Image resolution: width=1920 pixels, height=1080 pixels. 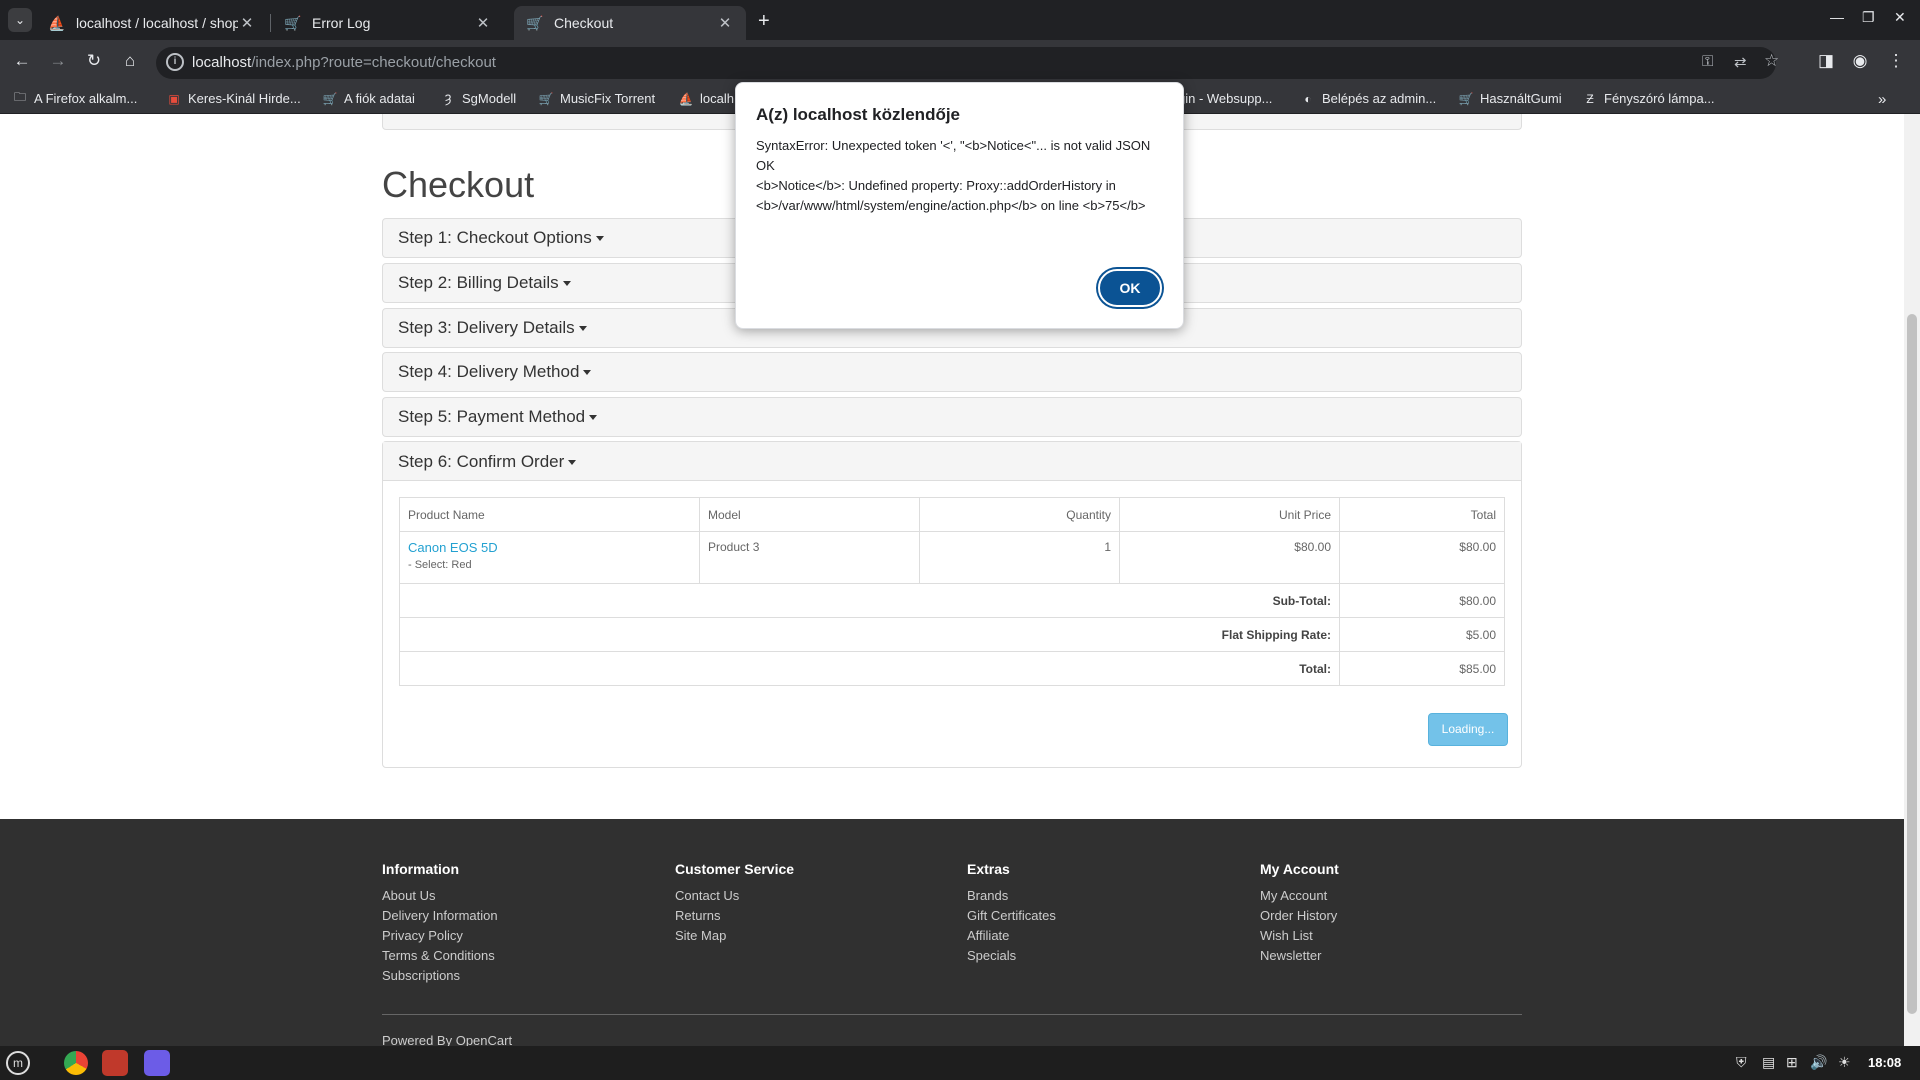 What do you see at coordinates (1868, 17) in the screenshot?
I see `restore-icon: ❐` at bounding box center [1868, 17].